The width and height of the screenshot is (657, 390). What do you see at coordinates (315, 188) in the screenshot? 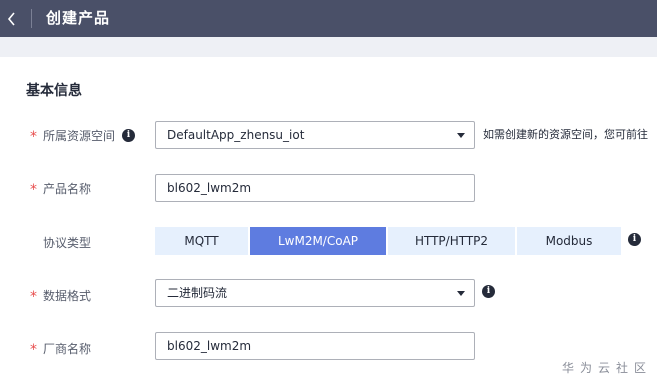
I see `product-name-input: bl602_lwm2m` at bounding box center [315, 188].